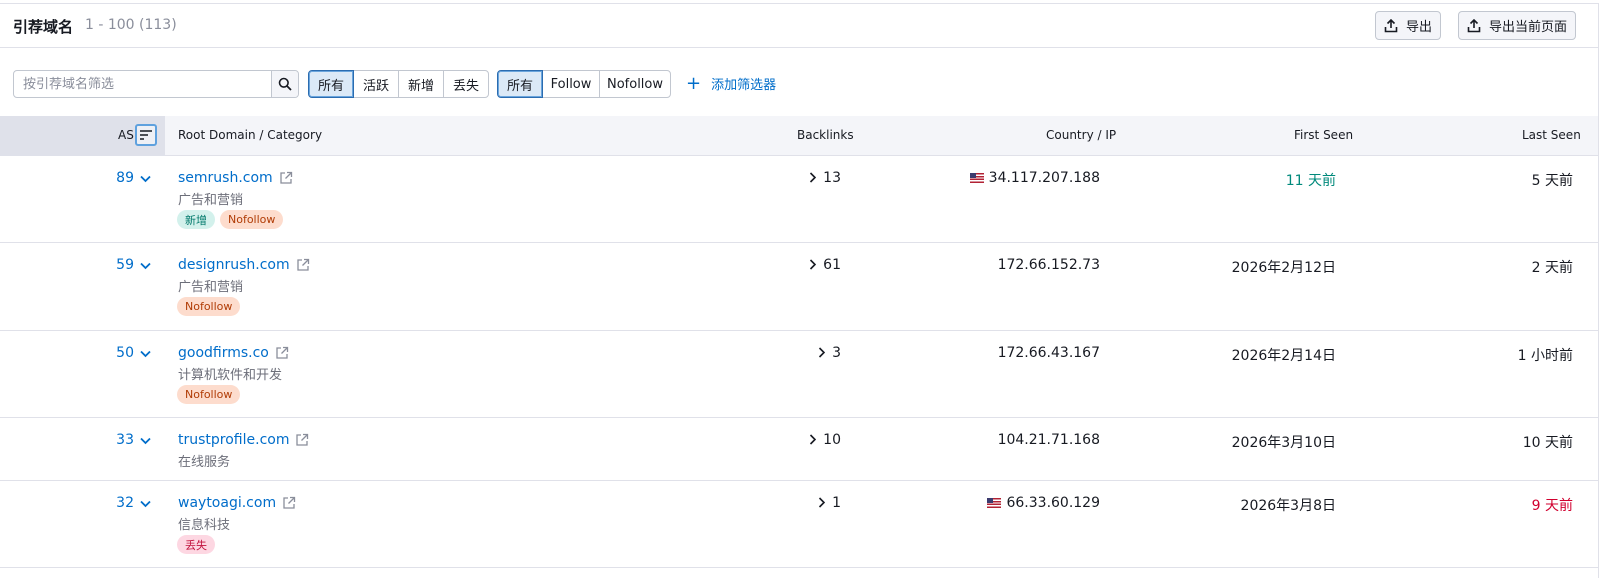 The image size is (1612, 578). I want to click on scrollbar, so click(1605, 289).